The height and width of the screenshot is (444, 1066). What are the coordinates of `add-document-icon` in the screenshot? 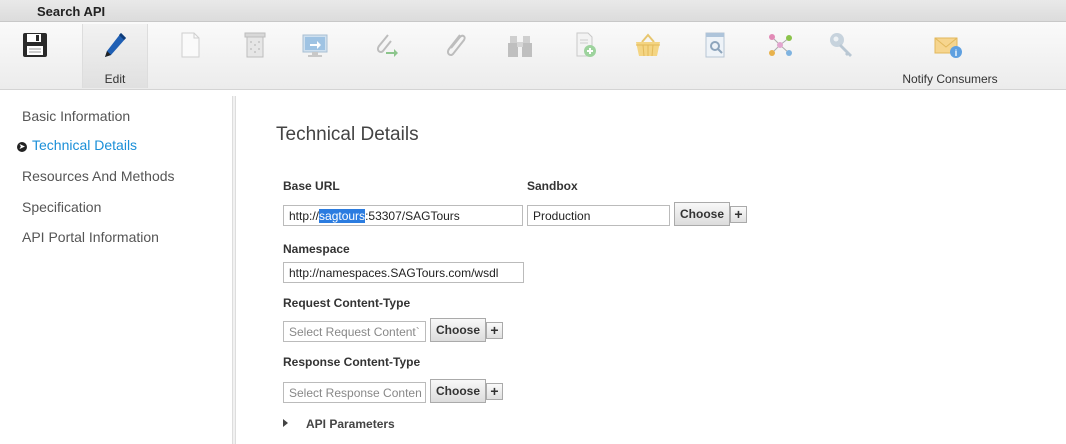 It's located at (586, 44).